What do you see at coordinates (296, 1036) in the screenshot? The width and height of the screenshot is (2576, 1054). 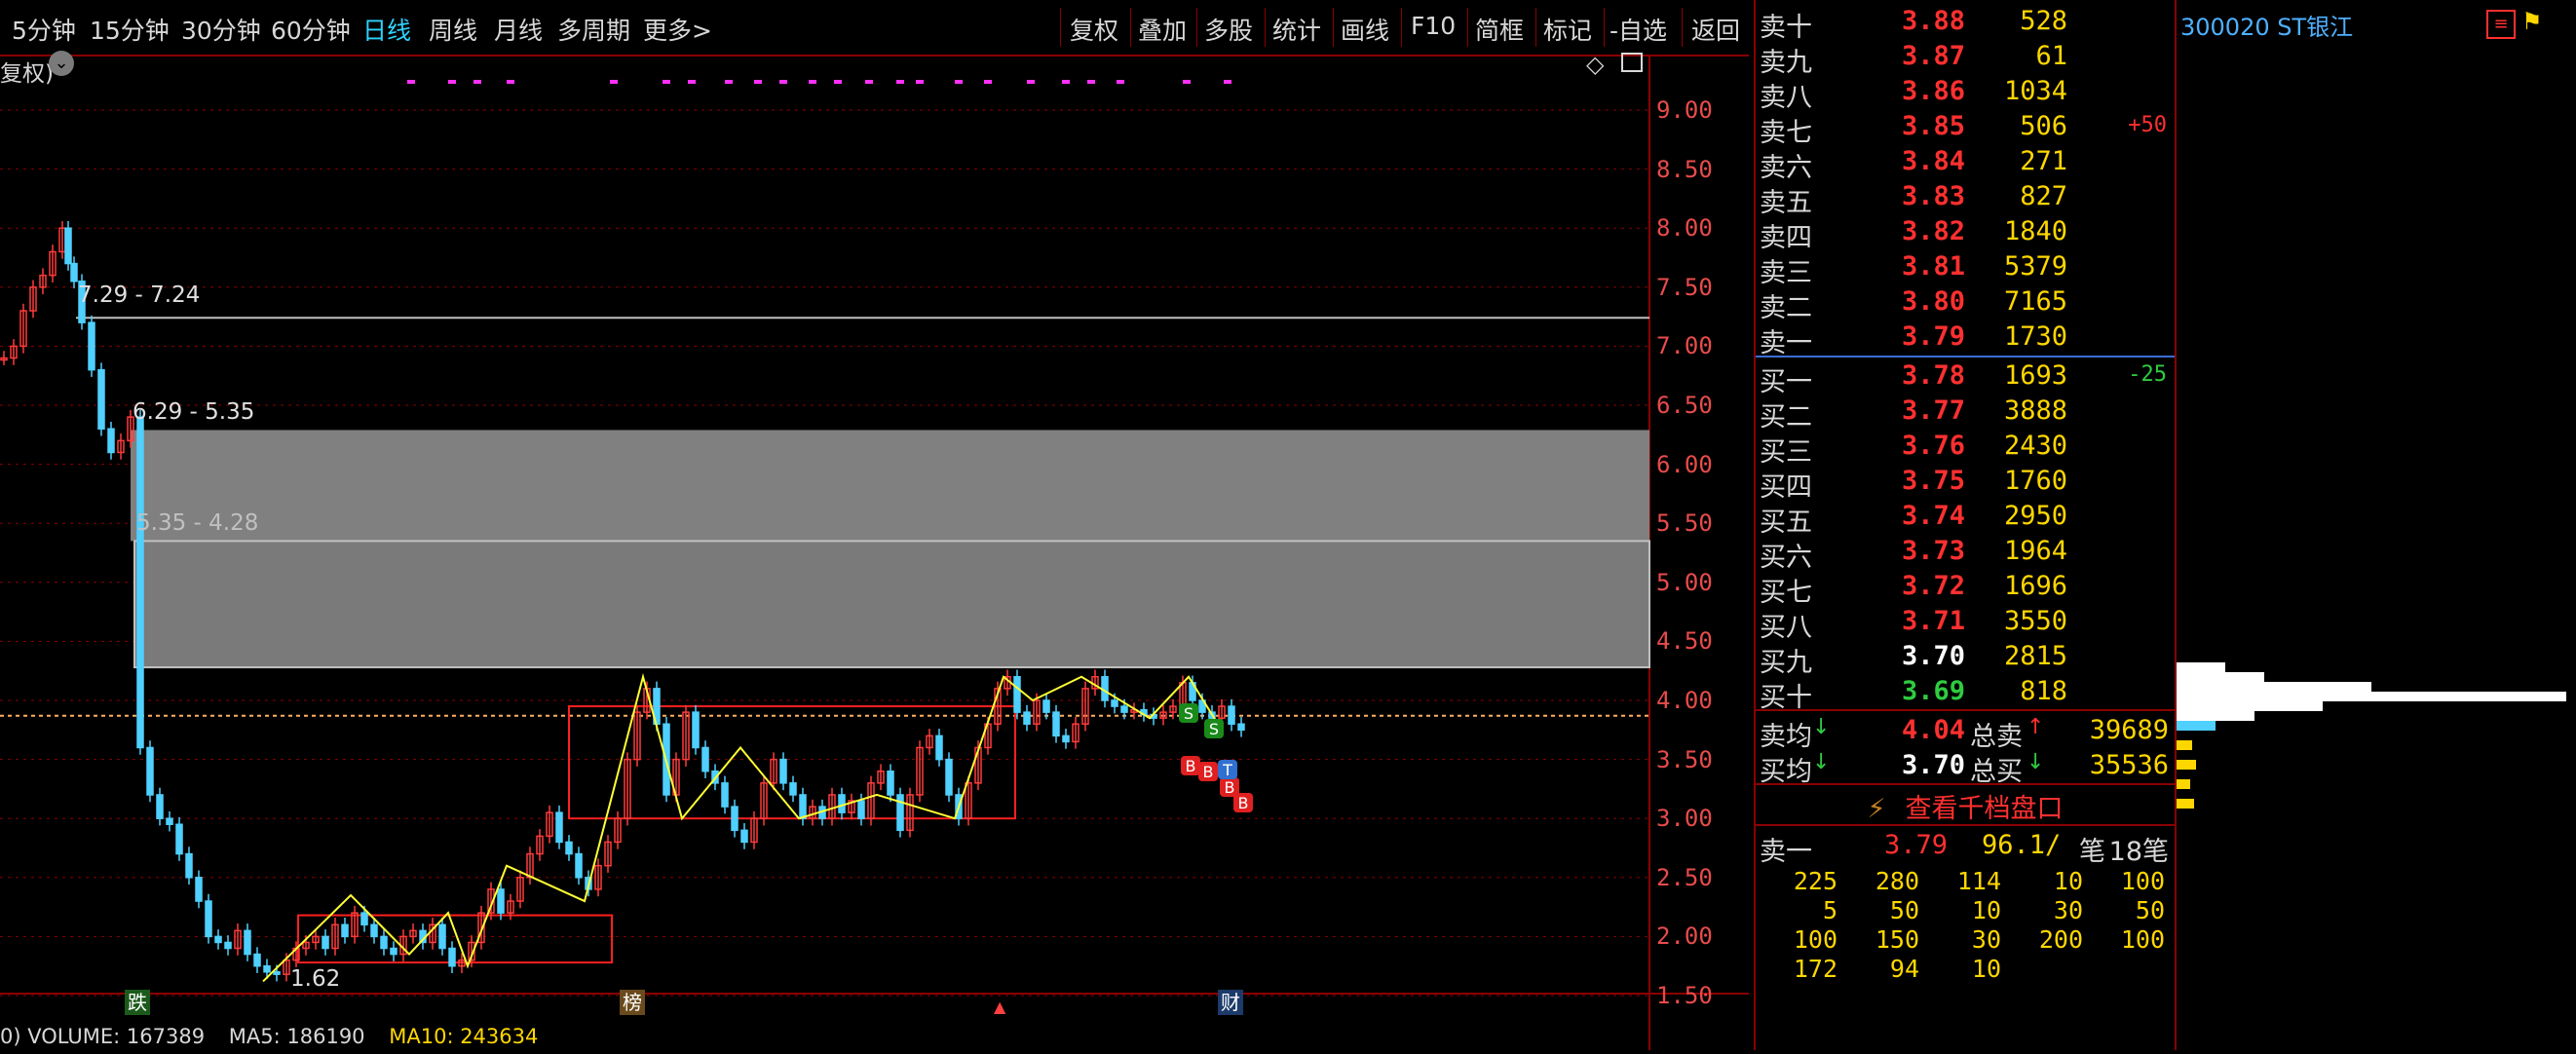 I see `ma5-label: MA5: 186190` at bounding box center [296, 1036].